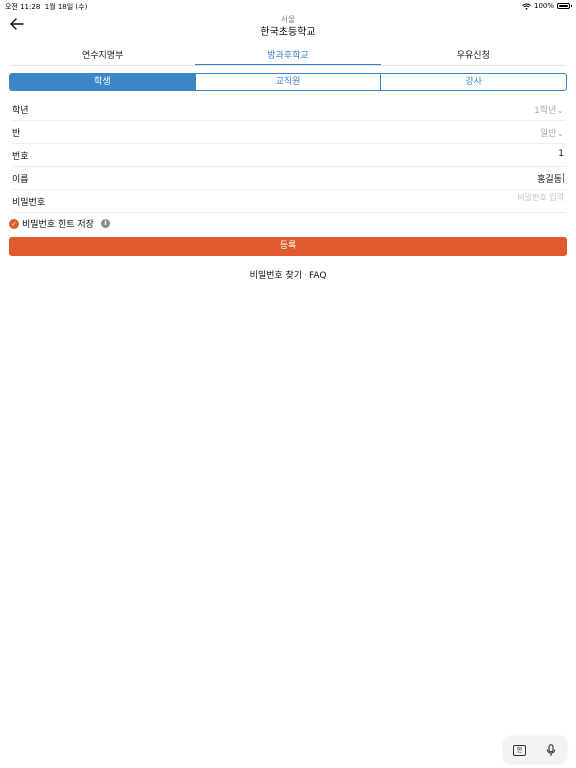 The width and height of the screenshot is (576, 768). What do you see at coordinates (276, 276) in the screenshot?
I see `find-password-link: 비밀번호 찾기` at bounding box center [276, 276].